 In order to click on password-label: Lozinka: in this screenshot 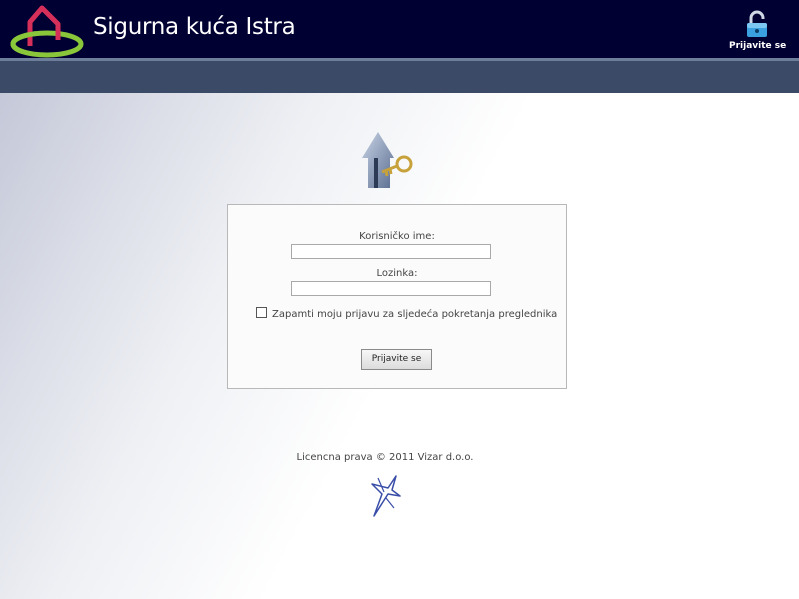, I will do `click(397, 273)`.